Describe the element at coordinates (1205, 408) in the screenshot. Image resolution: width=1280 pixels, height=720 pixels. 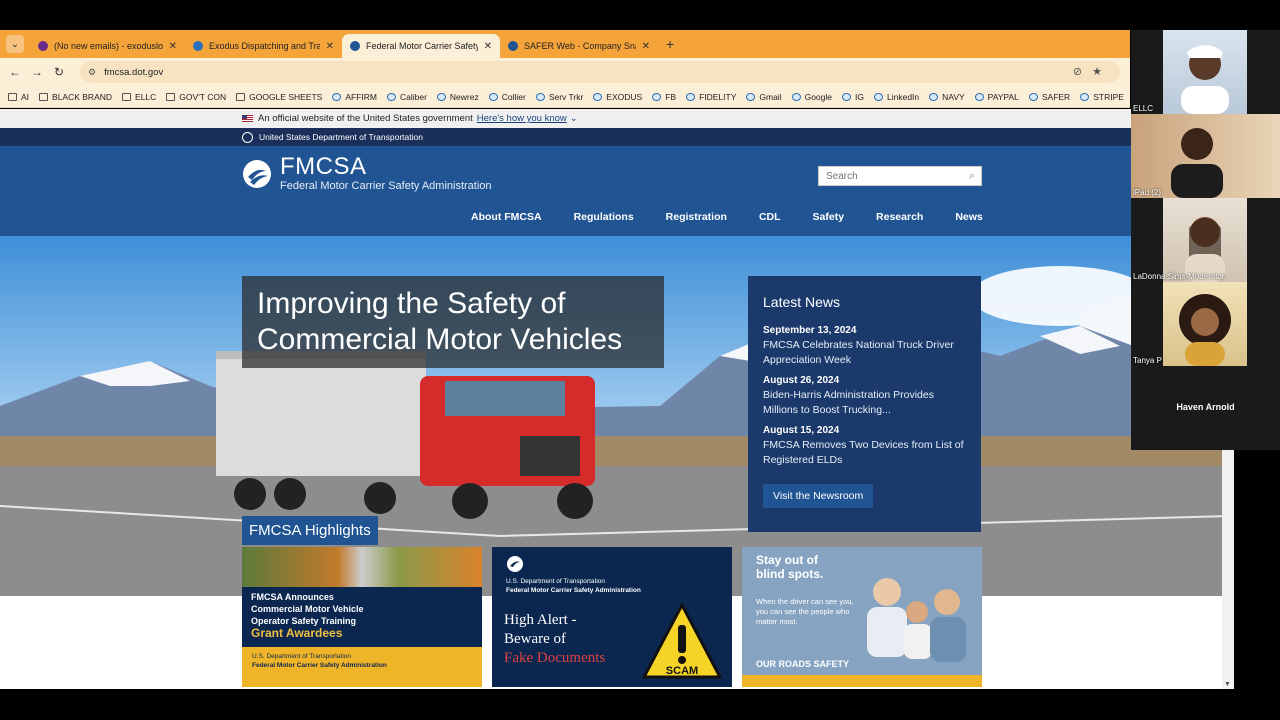
I see `participant-tile: Haven Arnold` at that location.